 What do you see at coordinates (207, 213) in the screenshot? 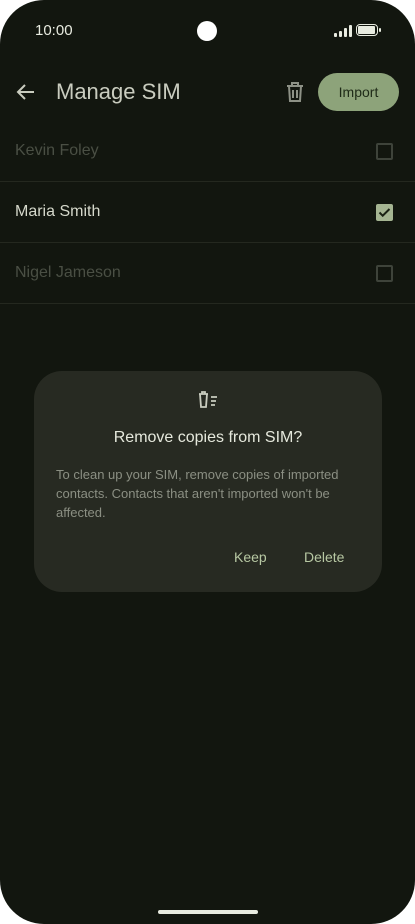
I see `contact-row: Maria Smith` at bounding box center [207, 213].